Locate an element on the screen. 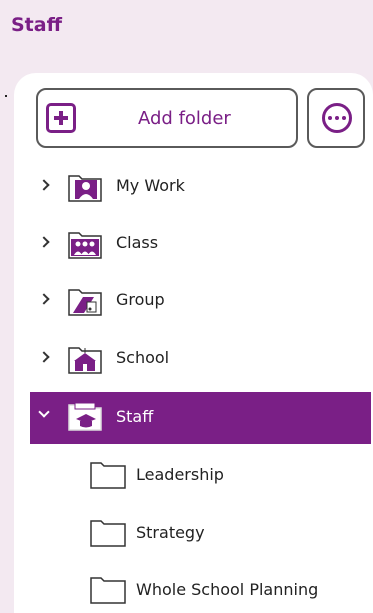  tree-item-school: School is located at coordinates (200, 359).